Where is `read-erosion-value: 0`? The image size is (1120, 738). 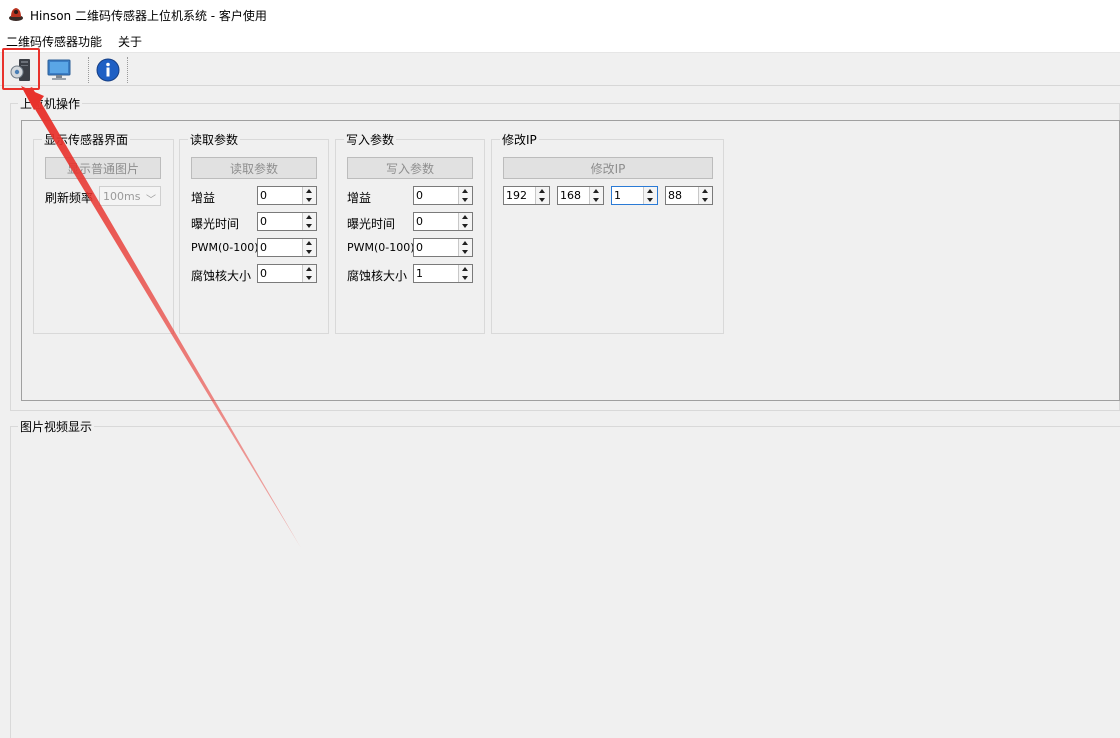 read-erosion-value: 0 is located at coordinates (263, 273).